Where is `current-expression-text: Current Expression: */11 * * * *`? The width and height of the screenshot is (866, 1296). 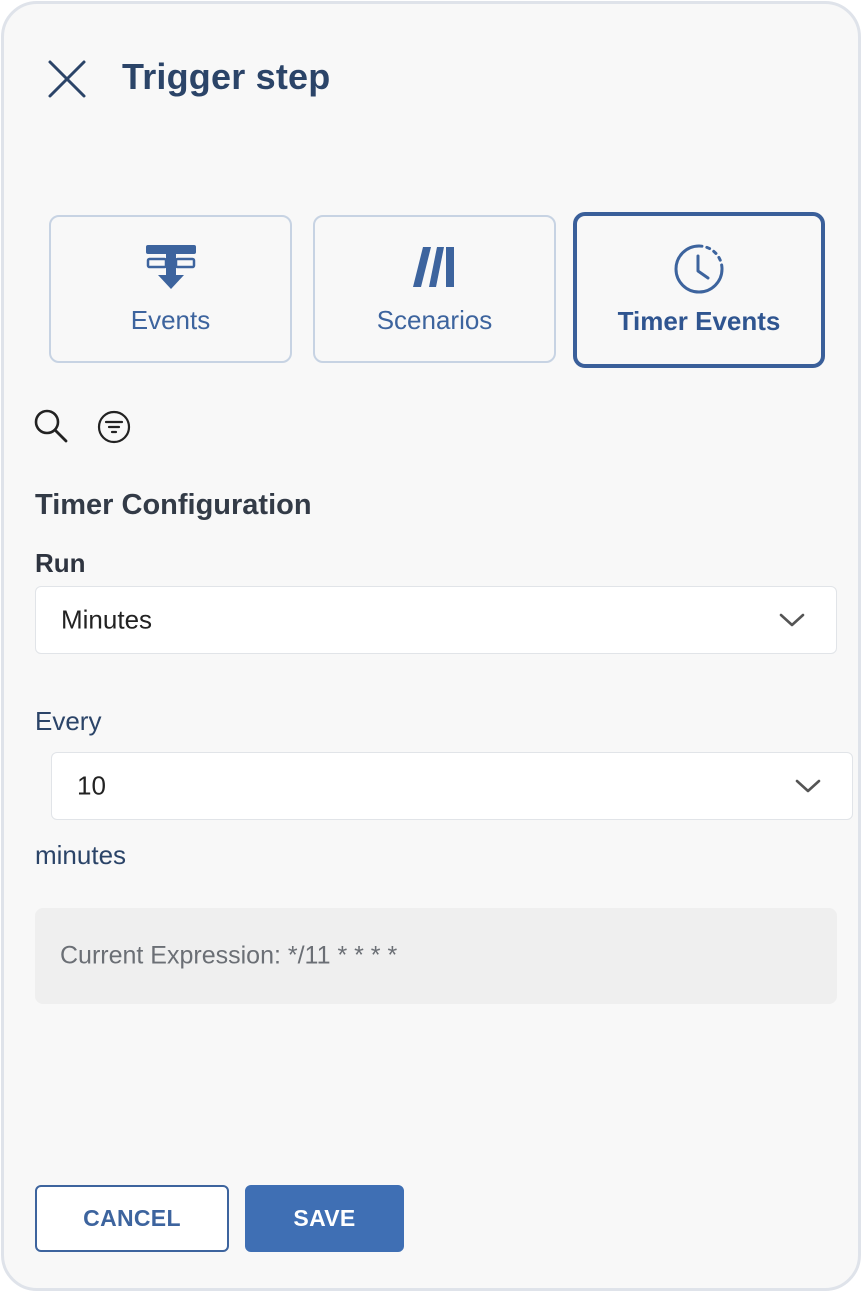 current-expression-text: Current Expression: */11 * * * * is located at coordinates (229, 955).